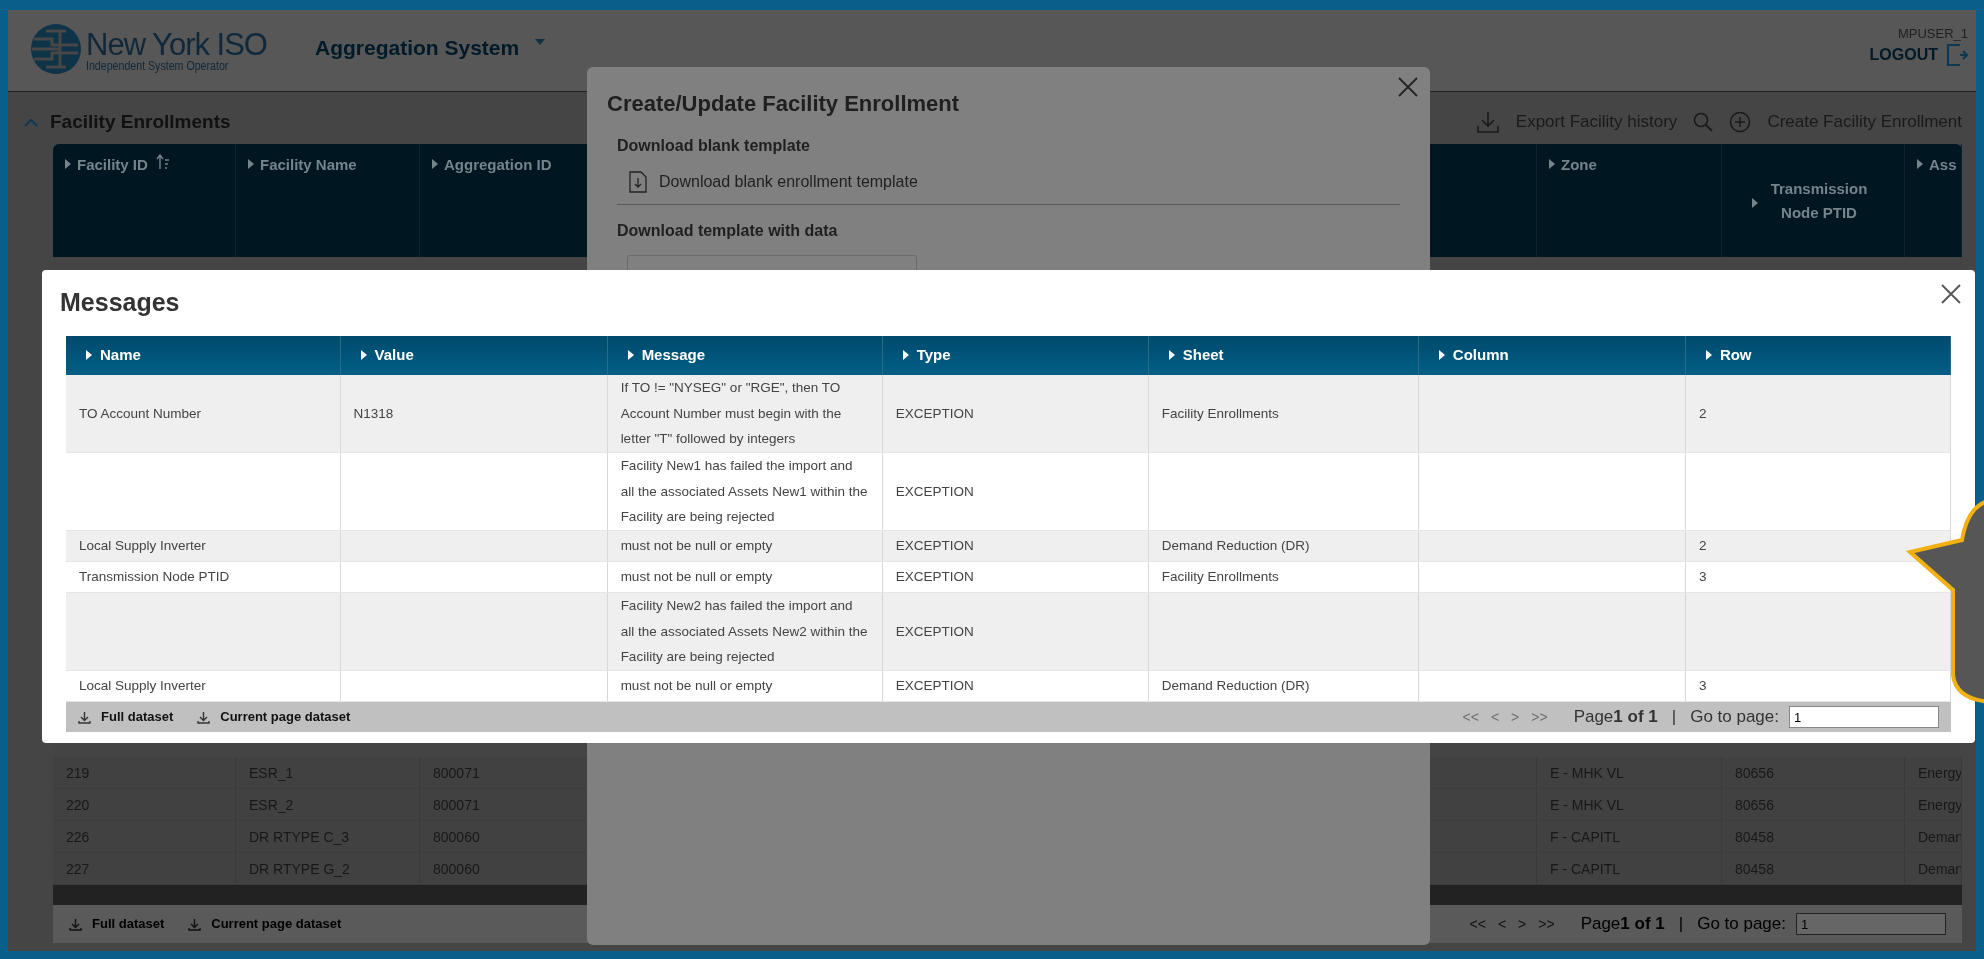  What do you see at coordinates (1932, 33) in the screenshot?
I see `user-name: MPUSER_1` at bounding box center [1932, 33].